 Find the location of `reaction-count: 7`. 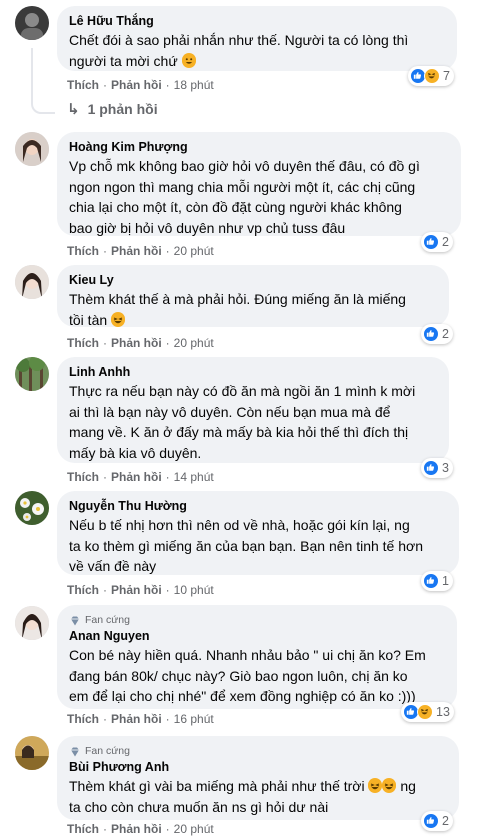

reaction-count: 7 is located at coordinates (446, 76).